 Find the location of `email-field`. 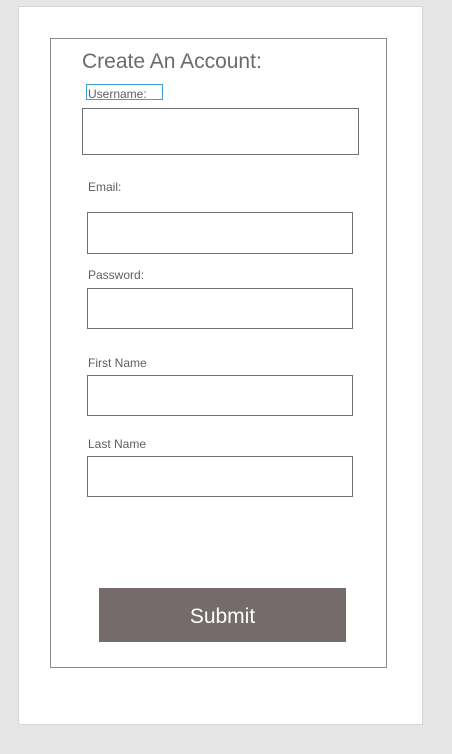

email-field is located at coordinates (220, 233).